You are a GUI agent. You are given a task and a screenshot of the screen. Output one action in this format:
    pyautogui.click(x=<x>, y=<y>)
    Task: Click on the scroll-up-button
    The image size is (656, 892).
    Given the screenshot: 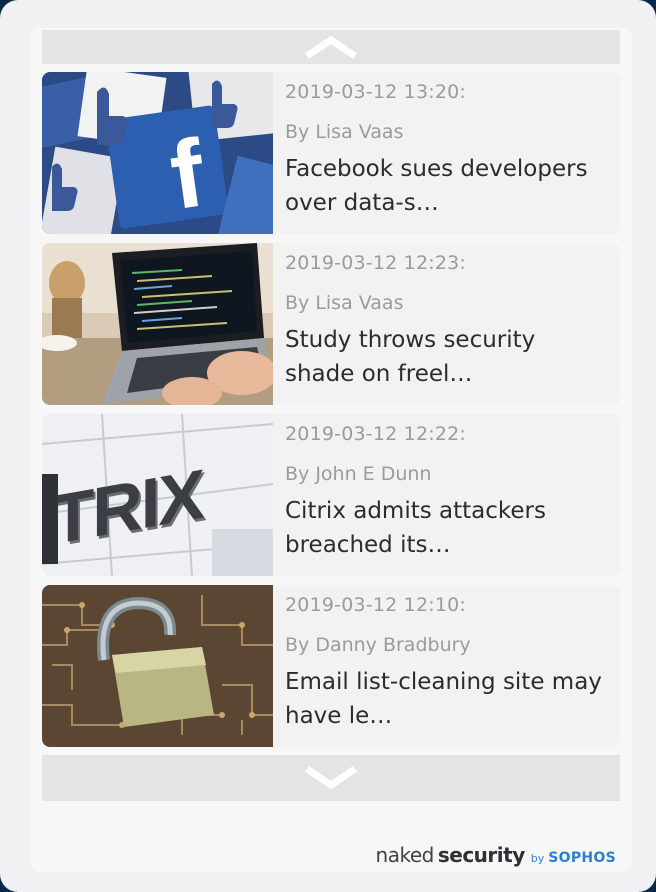 What is the action you would take?
    pyautogui.click(x=331, y=47)
    